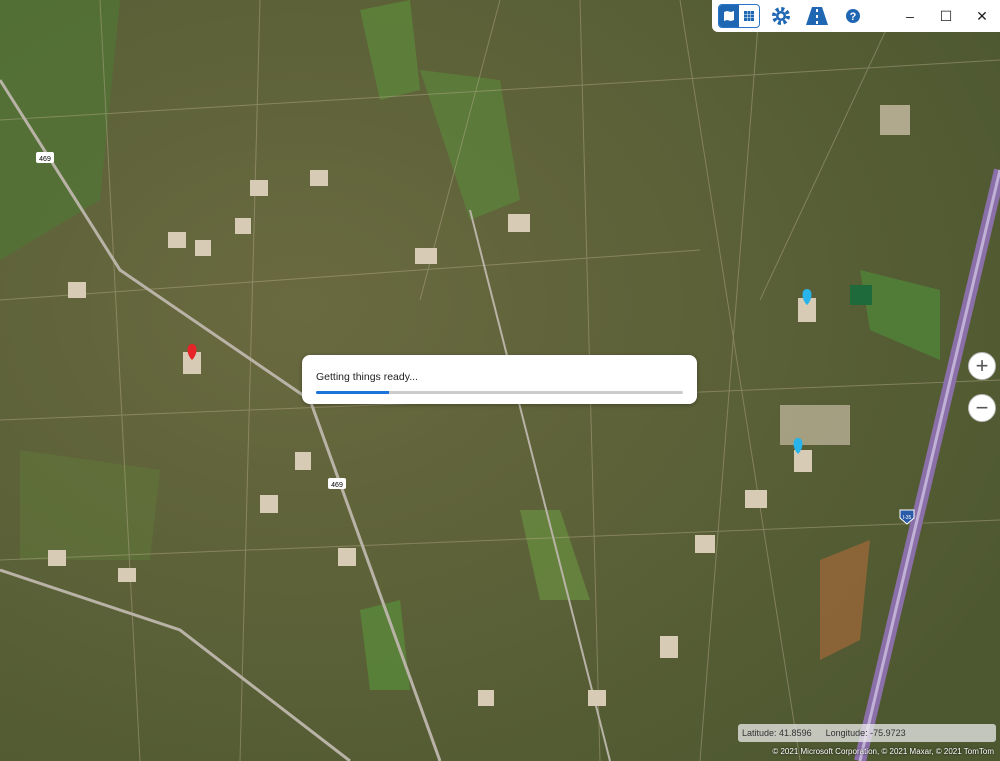 The image size is (1000, 761). Describe the element at coordinates (946, 16) in the screenshot. I see `maximize-button: ☐` at that location.